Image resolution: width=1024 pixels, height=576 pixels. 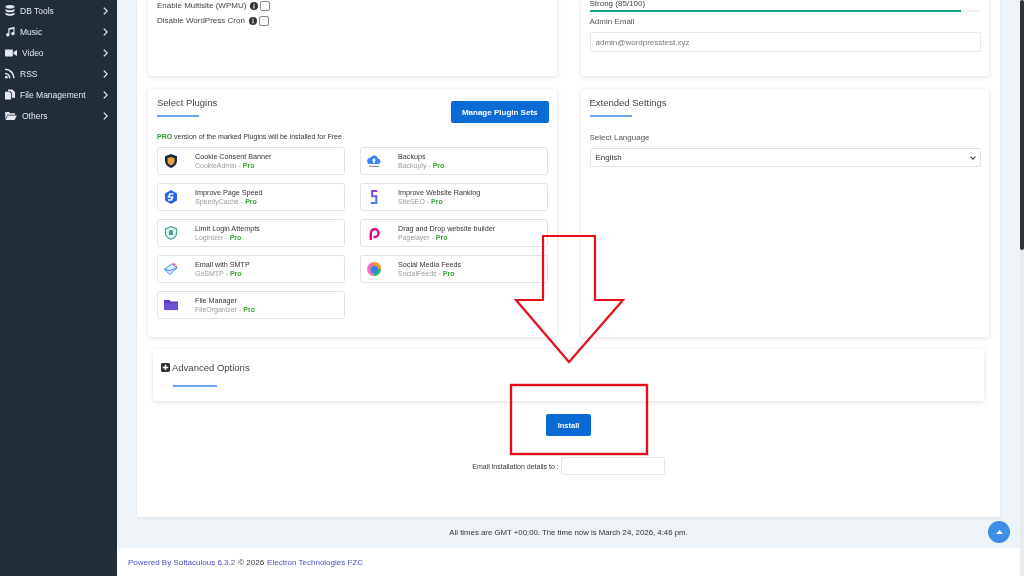 I want to click on section-title: Select Plugins, so click(x=187, y=103).